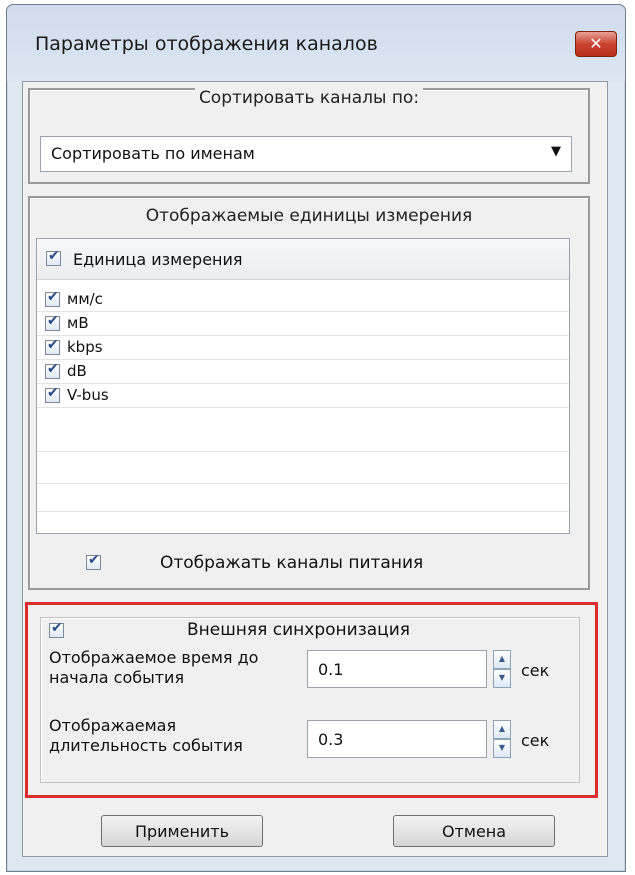  I want to click on units-list-header: Единица измерения, so click(303, 259).